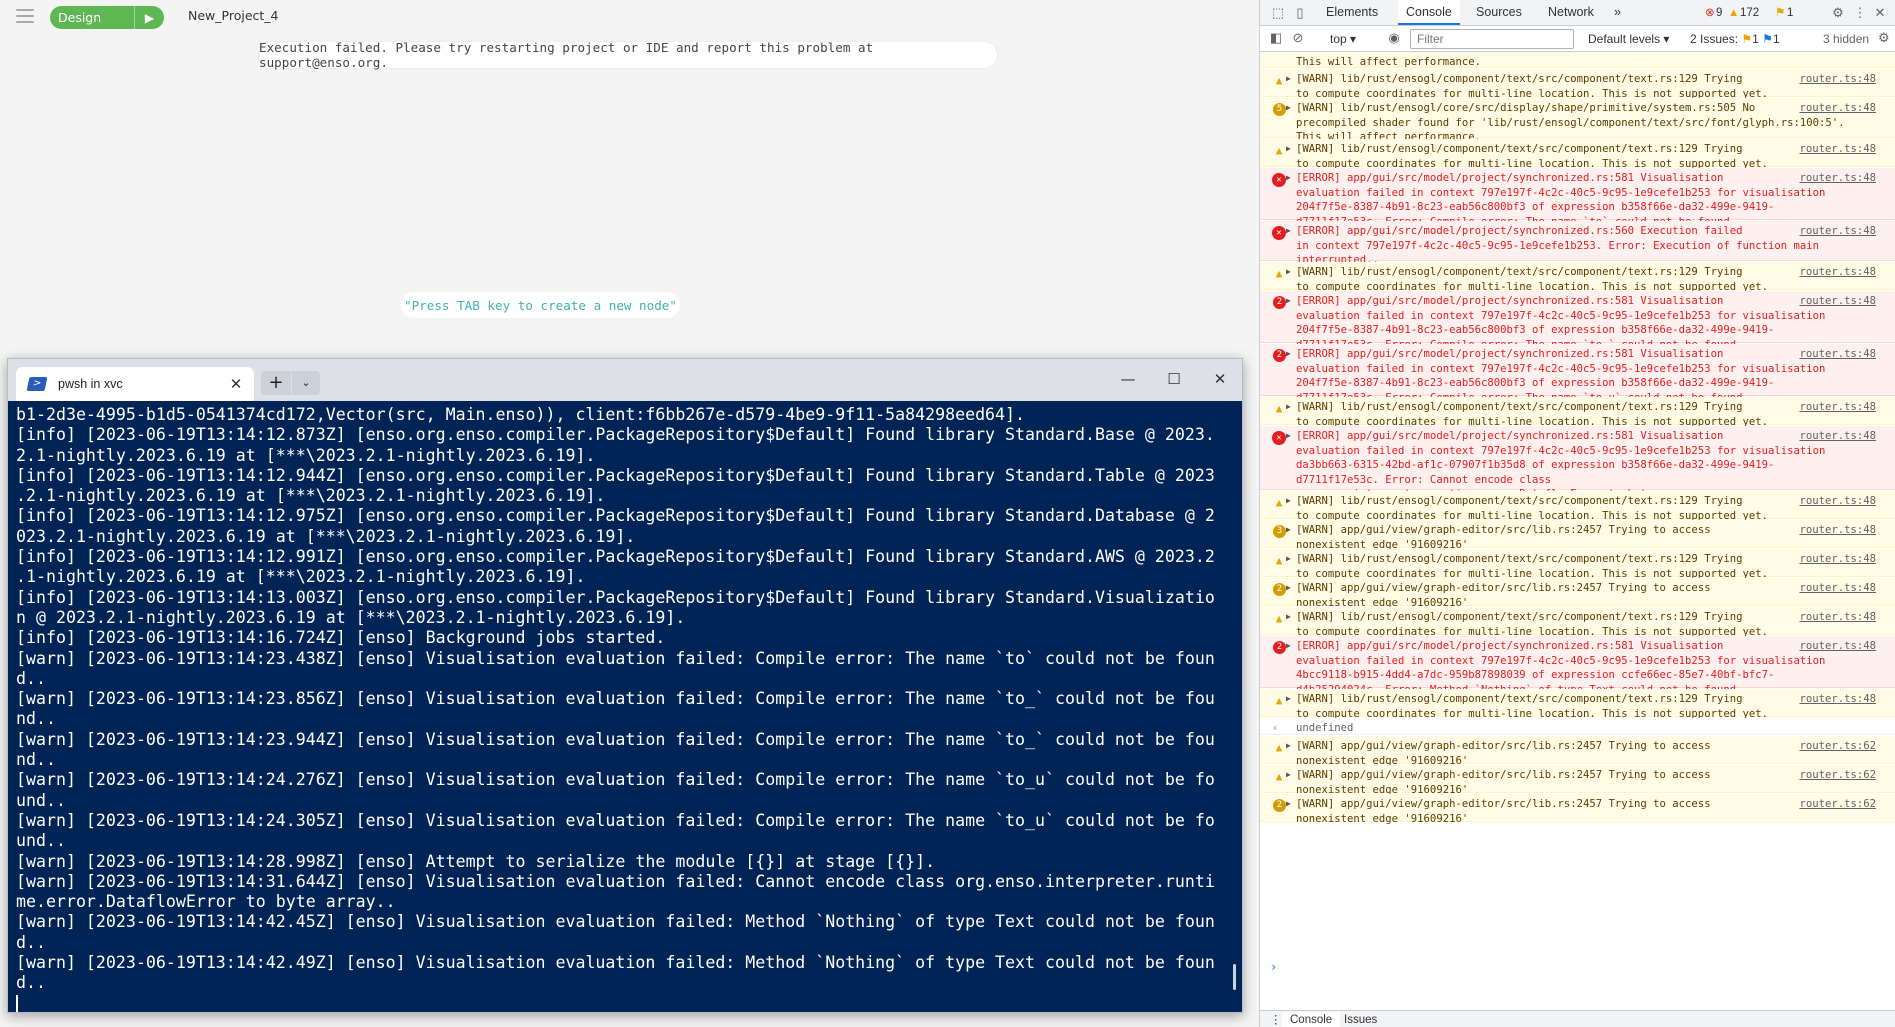 Image resolution: width=1895 pixels, height=1027 pixels. I want to click on terminal-tab: > pwsh in xvc ✕, so click(135, 384).